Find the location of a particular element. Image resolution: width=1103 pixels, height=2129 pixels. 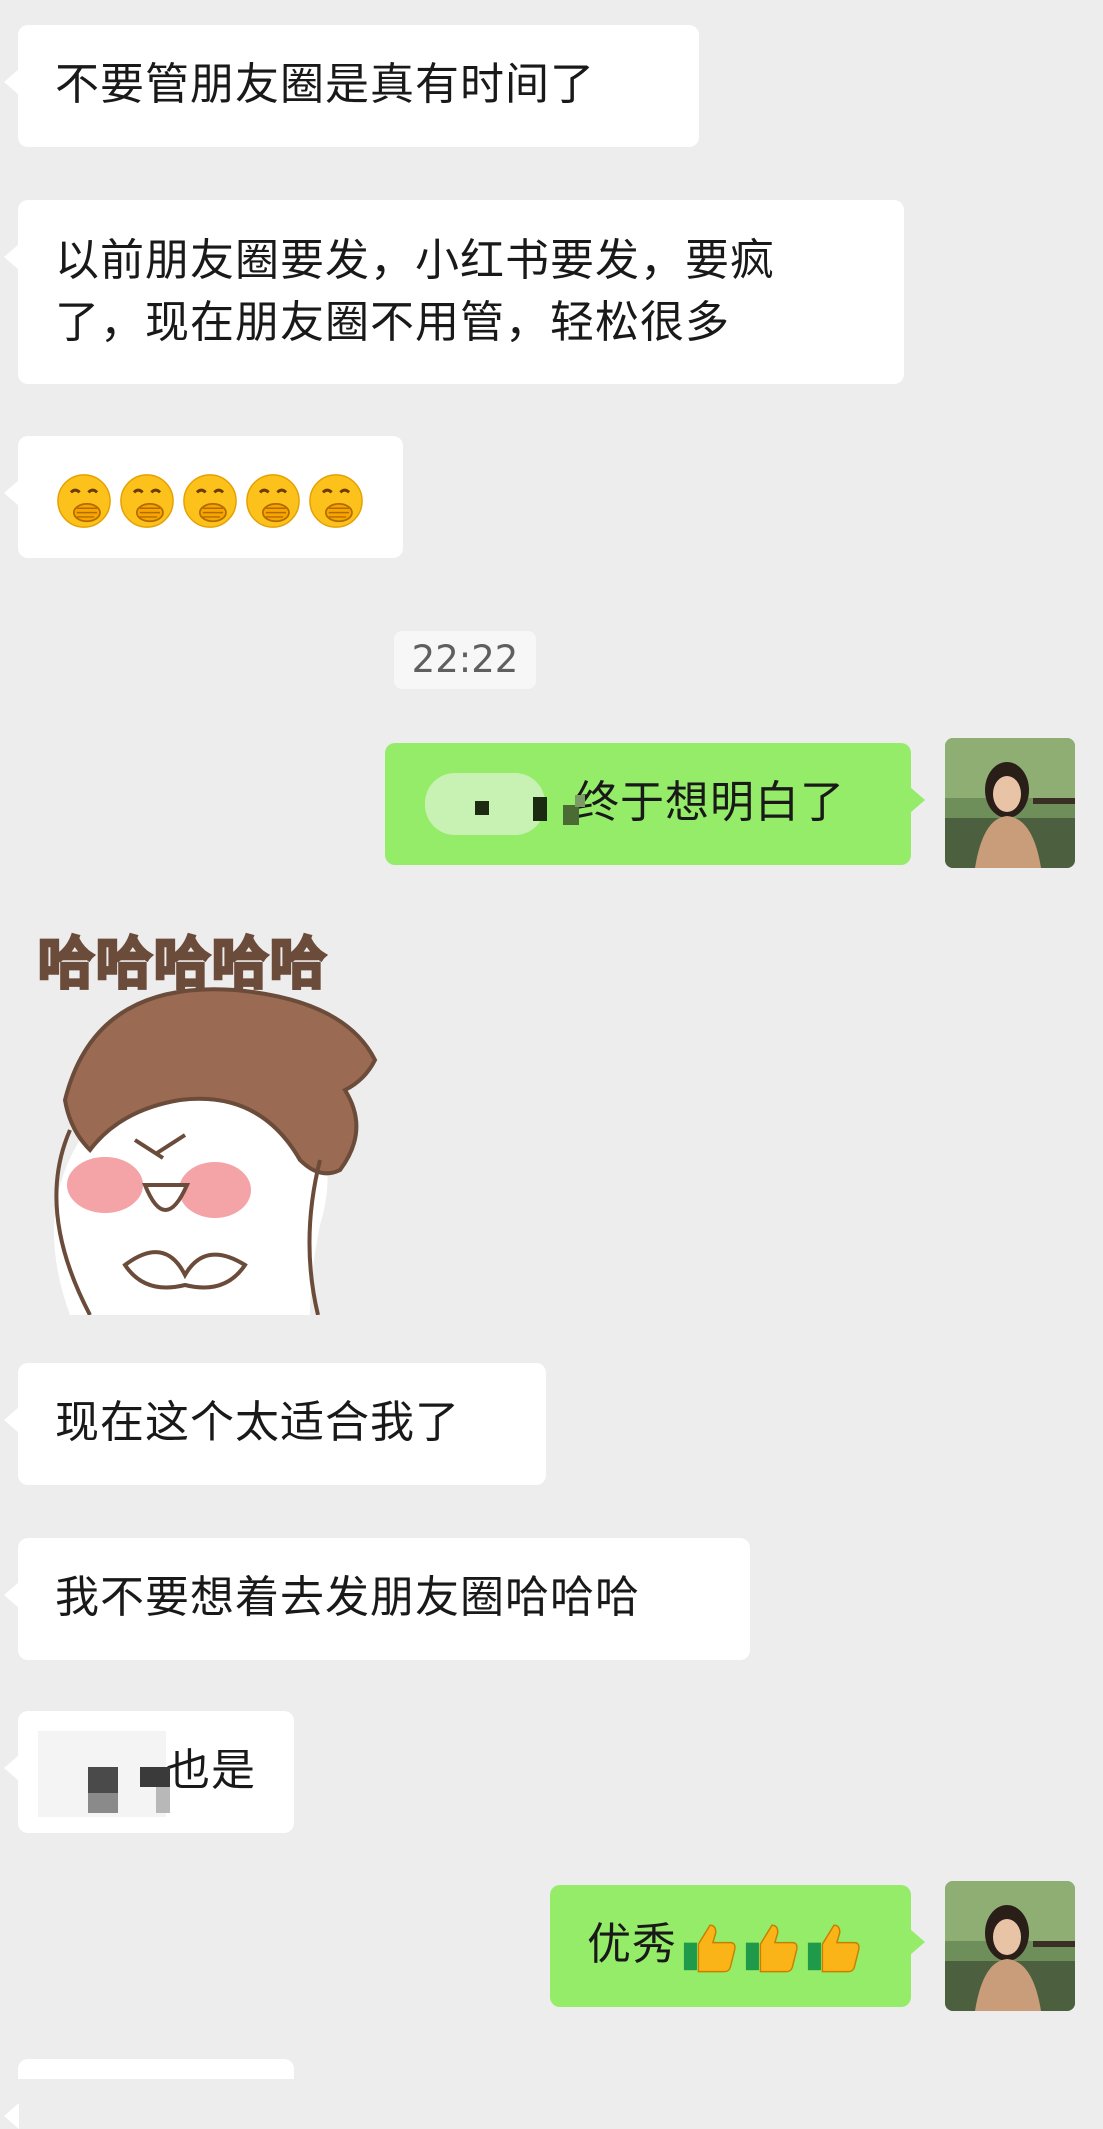

incoming-message-bubble: 不要管朋友圈是真有时间了 is located at coordinates (351, 86).